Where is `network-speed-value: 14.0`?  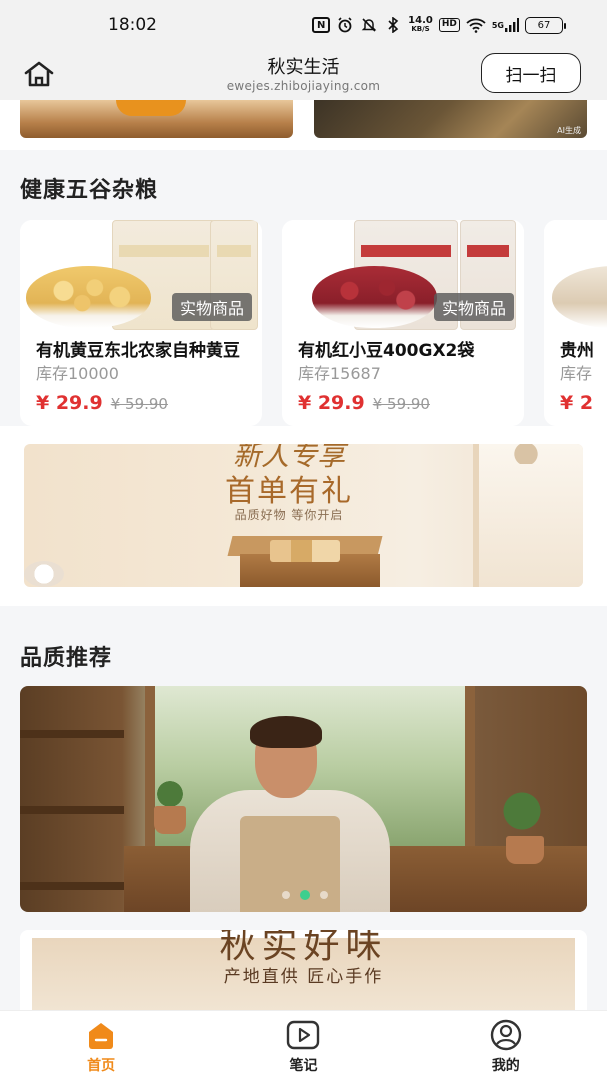
network-speed-value: 14.0 is located at coordinates (420, 20).